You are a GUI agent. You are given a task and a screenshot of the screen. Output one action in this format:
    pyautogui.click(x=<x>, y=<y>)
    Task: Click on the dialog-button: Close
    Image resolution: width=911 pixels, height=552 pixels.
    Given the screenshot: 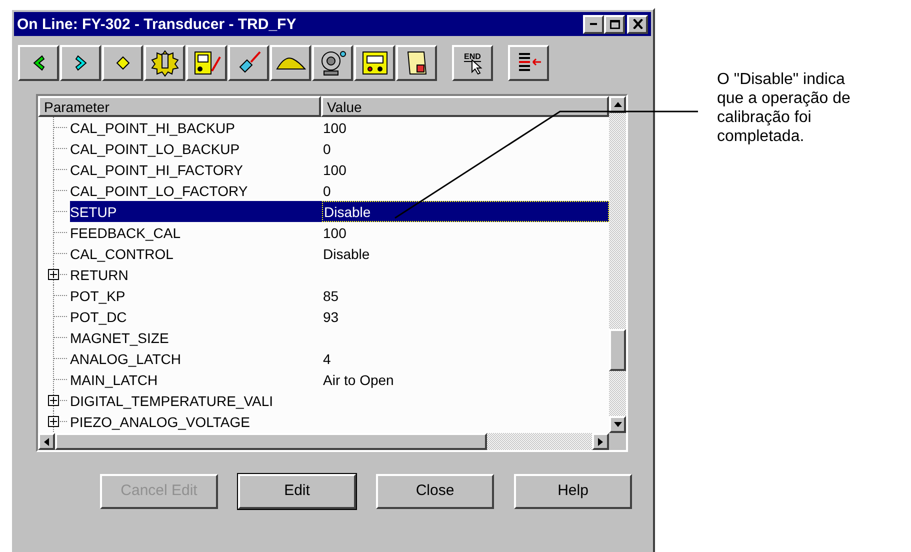 What is the action you would take?
    pyautogui.click(x=435, y=491)
    